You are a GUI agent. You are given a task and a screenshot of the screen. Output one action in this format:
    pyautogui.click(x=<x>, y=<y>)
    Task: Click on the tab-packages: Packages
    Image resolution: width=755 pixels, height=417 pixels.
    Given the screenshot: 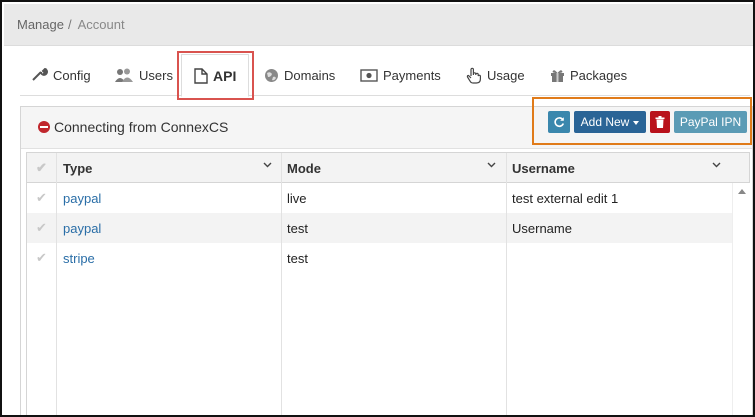 What is the action you would take?
    pyautogui.click(x=588, y=75)
    